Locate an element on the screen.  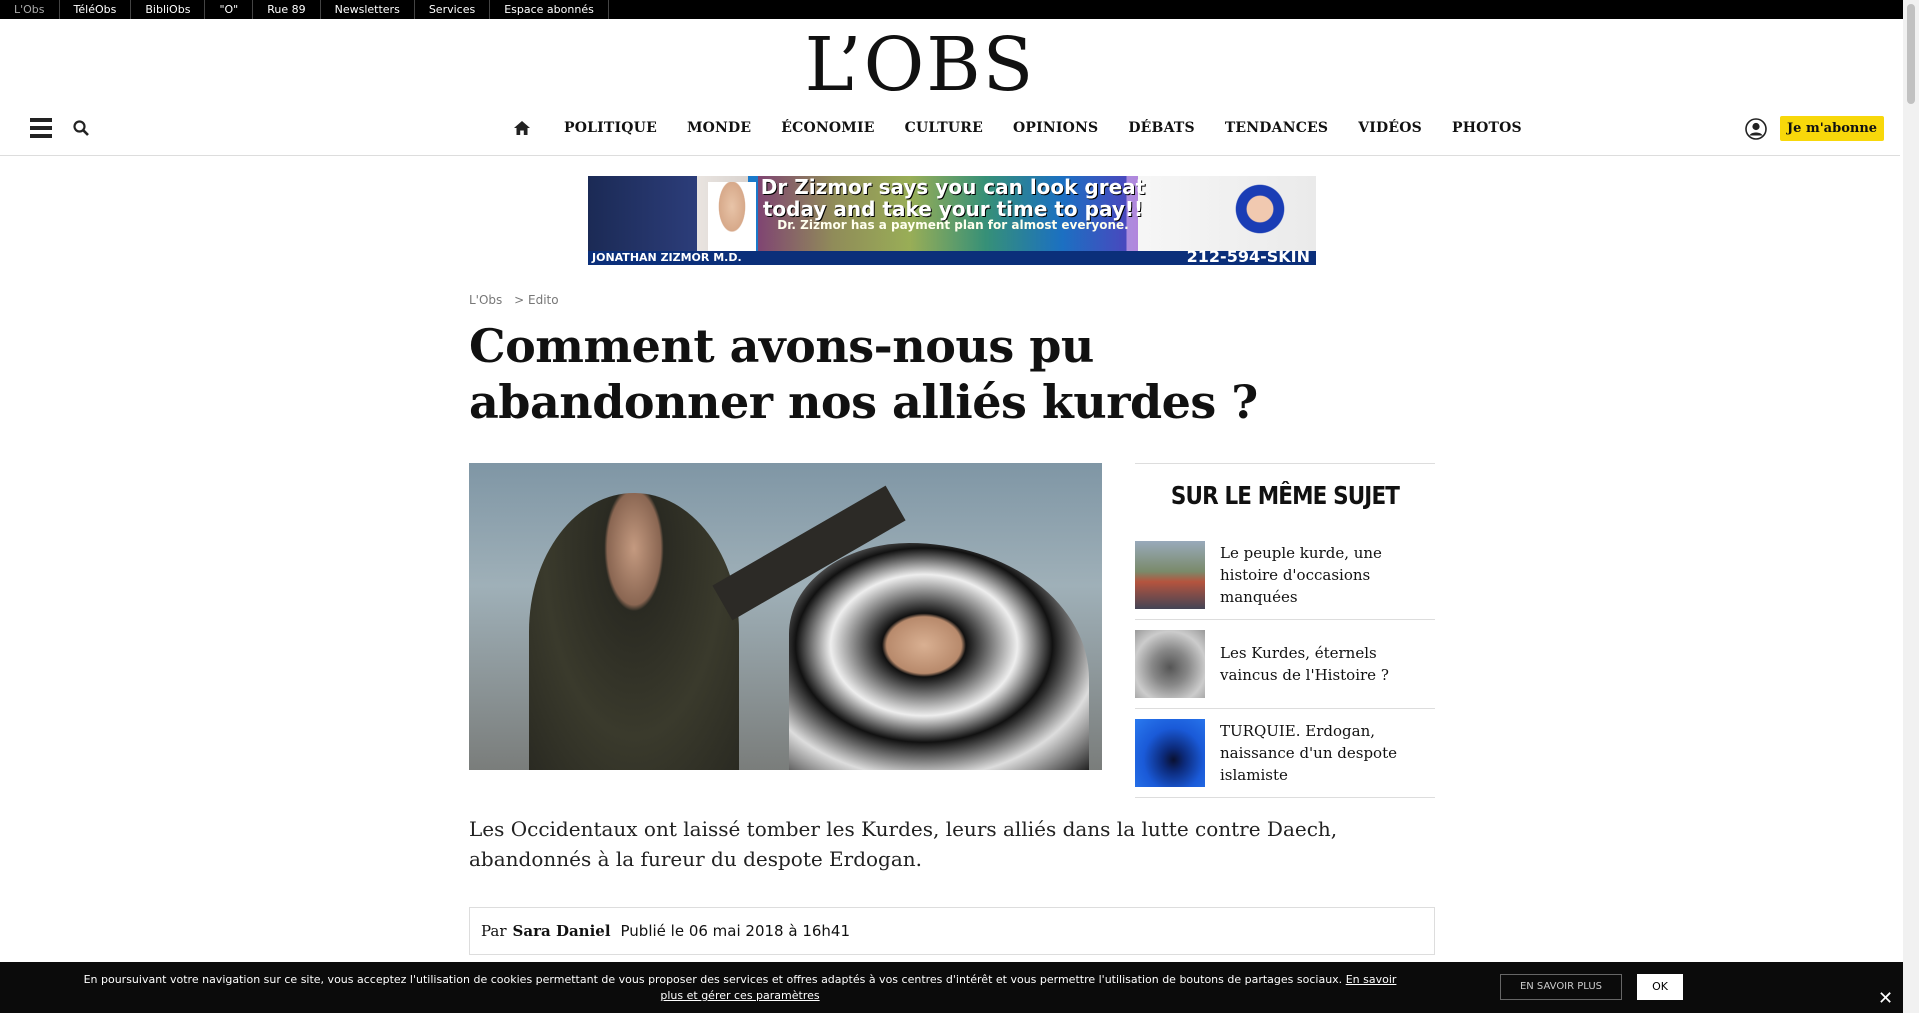
topbar-link-o: "O" is located at coordinates (229, 9).